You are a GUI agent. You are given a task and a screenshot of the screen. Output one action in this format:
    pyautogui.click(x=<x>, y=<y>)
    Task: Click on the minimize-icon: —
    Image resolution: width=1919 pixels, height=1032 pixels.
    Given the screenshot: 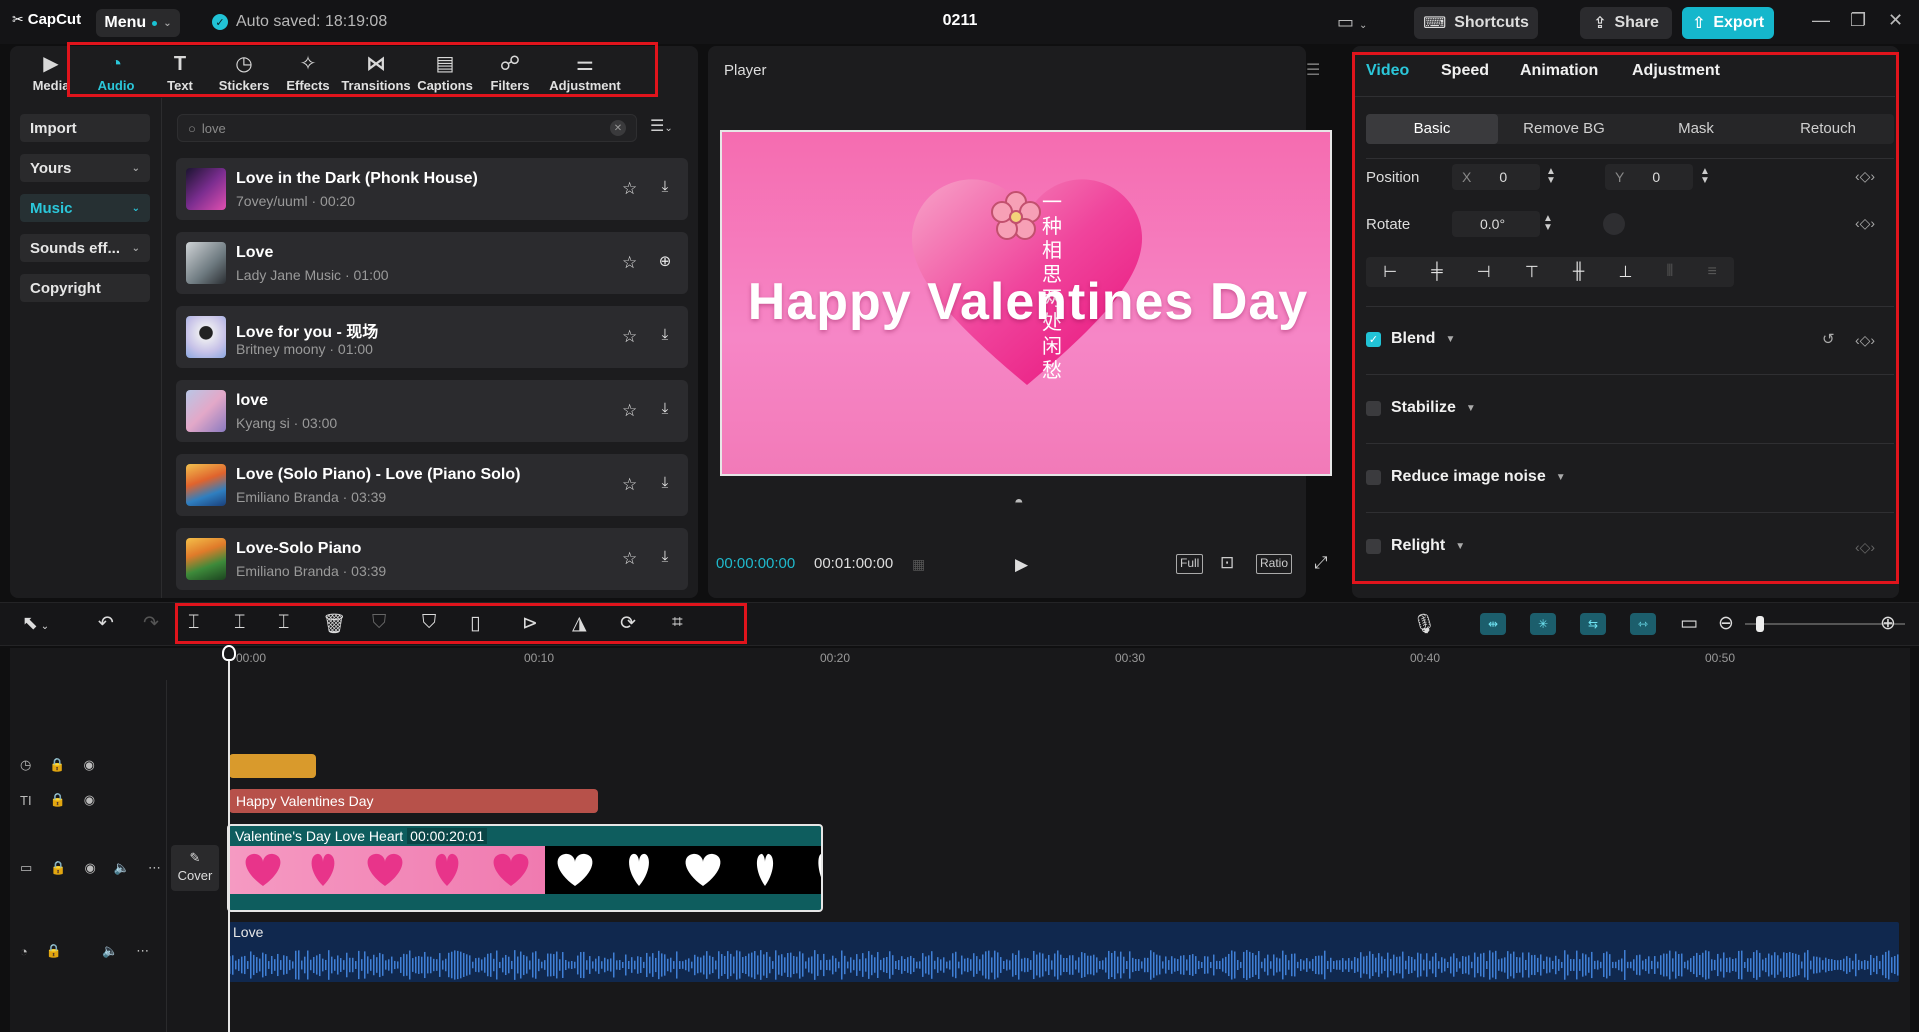 What is the action you would take?
    pyautogui.click(x=1821, y=20)
    